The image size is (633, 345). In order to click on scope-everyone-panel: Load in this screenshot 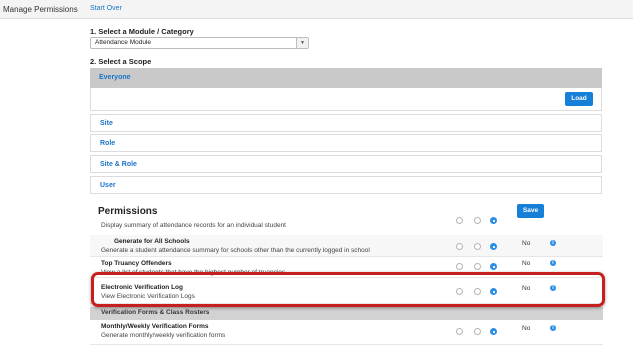, I will do `click(346, 99)`.